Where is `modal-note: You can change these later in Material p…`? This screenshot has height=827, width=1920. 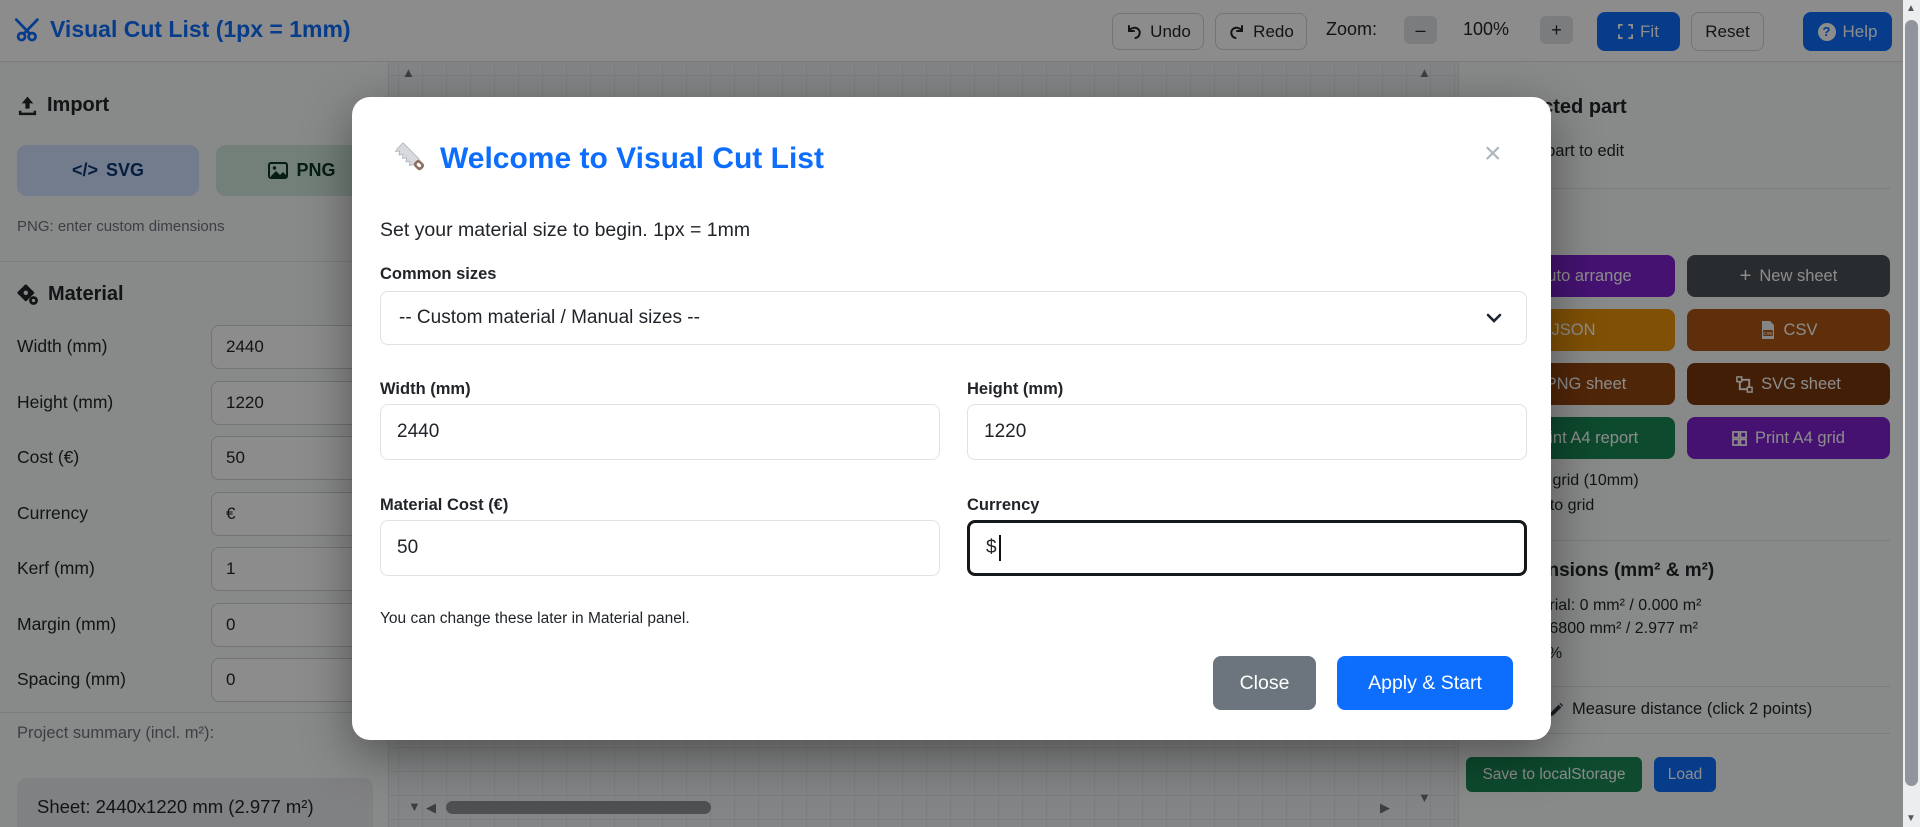 modal-note: You can change these later in Material p… is located at coordinates (535, 618).